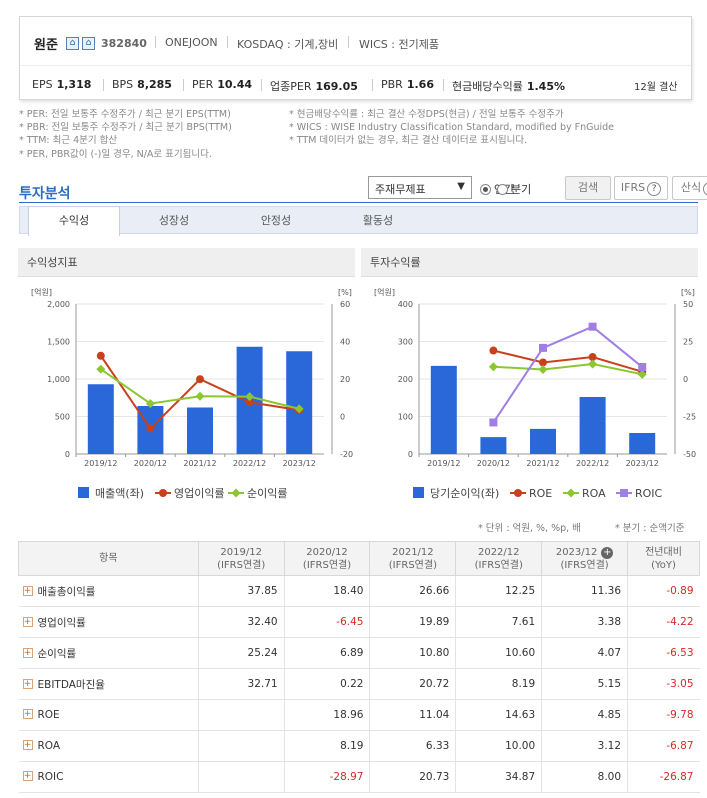 This screenshot has height=798, width=707. I want to click on kpi-dividend-yield: 현금배당수익률 1.45%, so click(509, 86).